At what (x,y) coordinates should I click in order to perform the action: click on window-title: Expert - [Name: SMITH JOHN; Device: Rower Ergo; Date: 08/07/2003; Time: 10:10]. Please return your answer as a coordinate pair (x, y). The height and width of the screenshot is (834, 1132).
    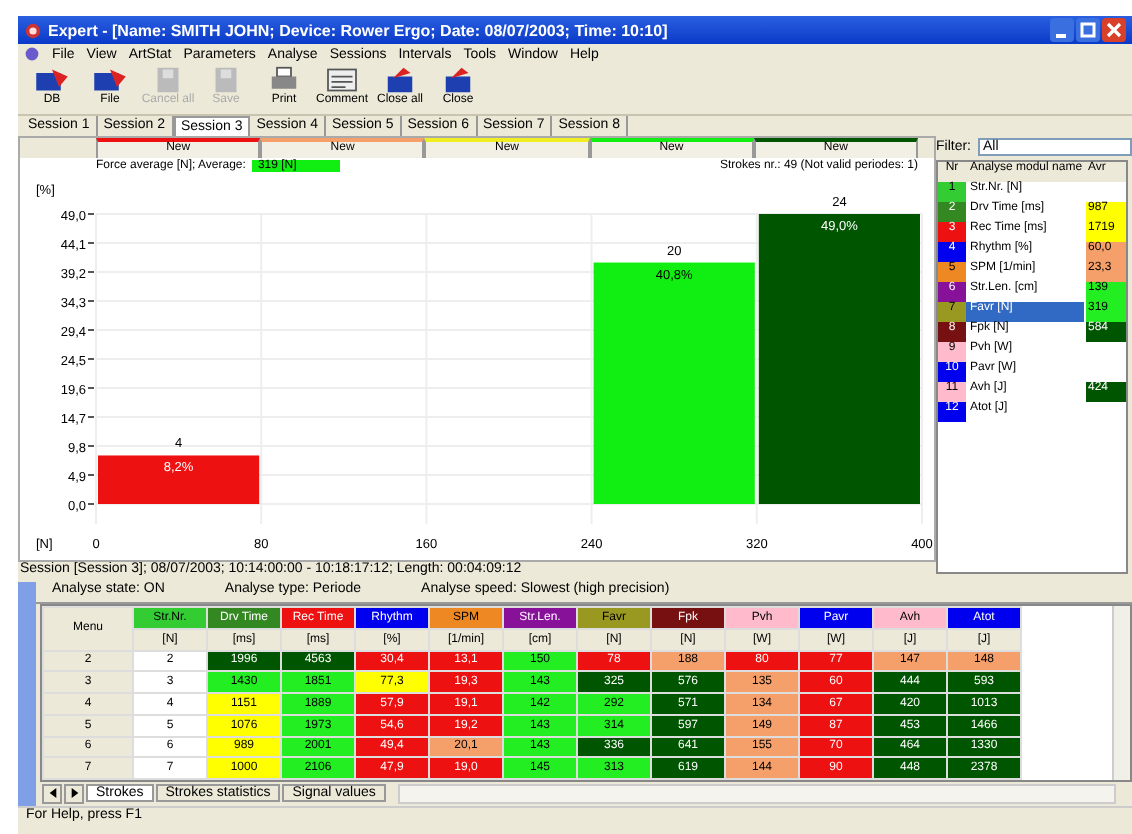
    Looking at the image, I should click on (358, 30).